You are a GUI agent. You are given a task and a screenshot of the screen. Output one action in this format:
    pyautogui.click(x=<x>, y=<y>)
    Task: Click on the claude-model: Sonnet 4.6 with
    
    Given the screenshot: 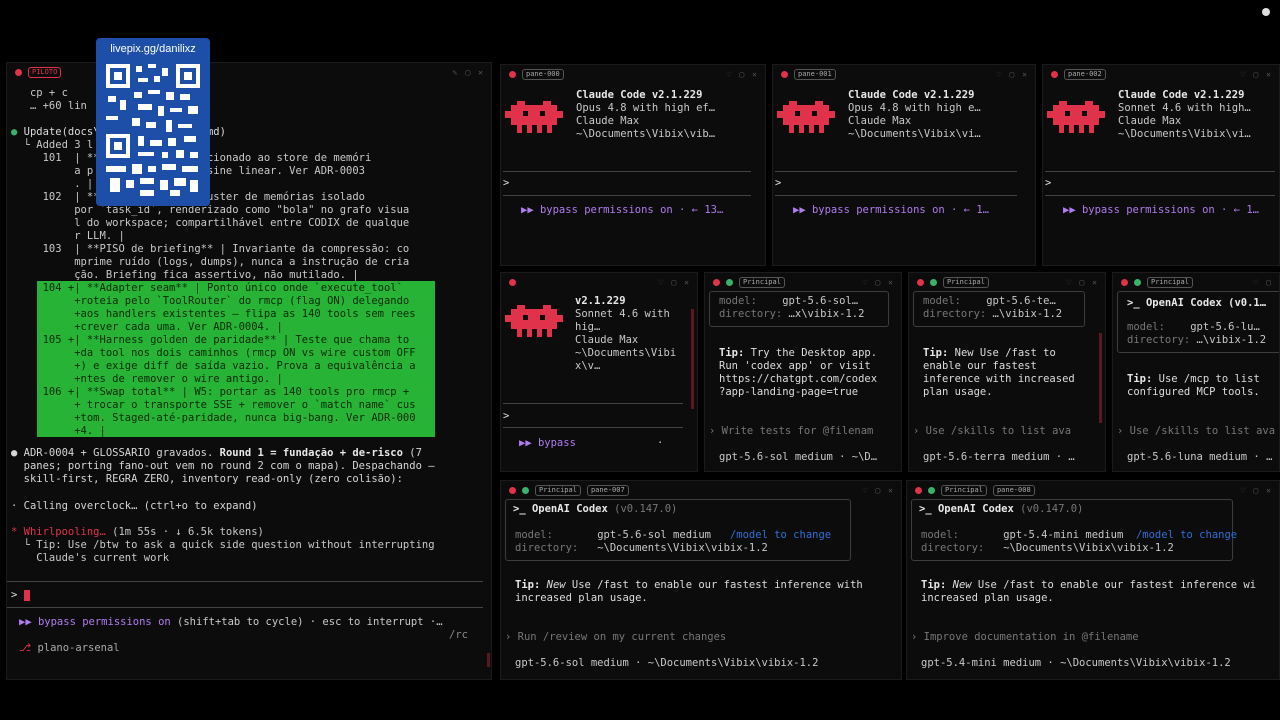 What is the action you would take?
    pyautogui.click(x=622, y=314)
    